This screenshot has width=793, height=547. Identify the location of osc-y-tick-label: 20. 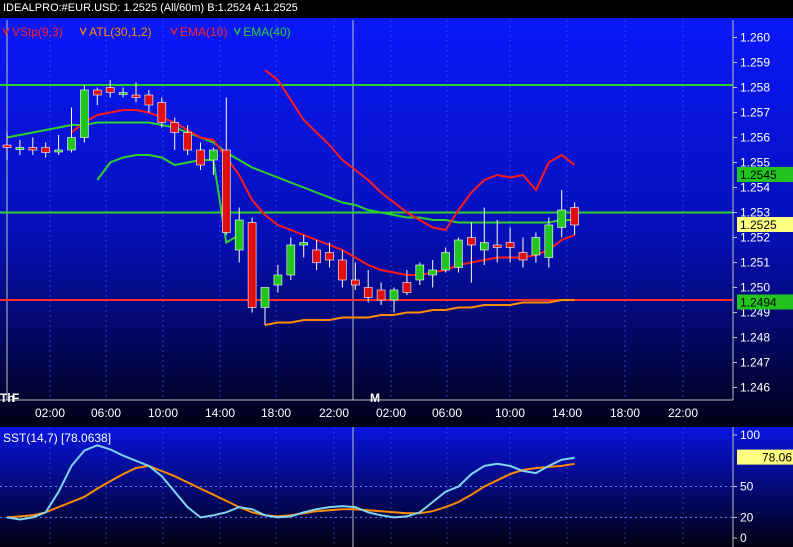
(747, 517).